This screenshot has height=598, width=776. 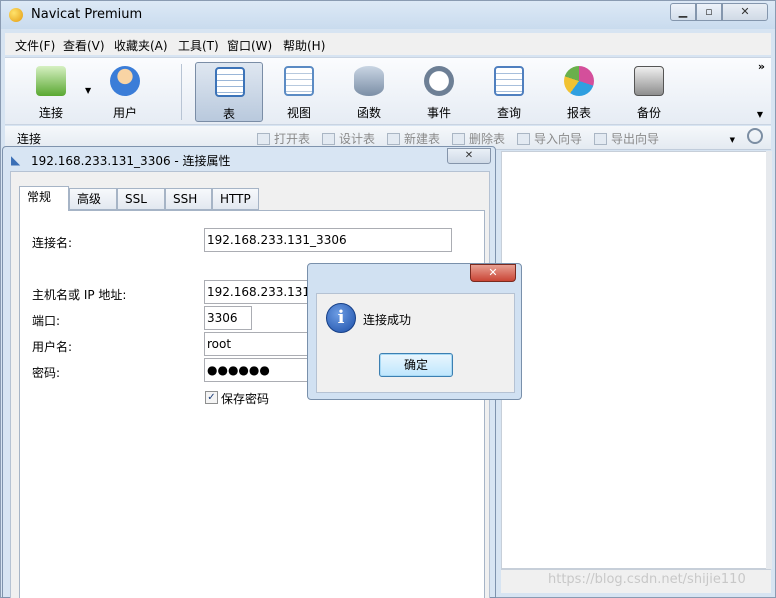 I want to click on toolbar-label: 事件, so click(x=438, y=113).